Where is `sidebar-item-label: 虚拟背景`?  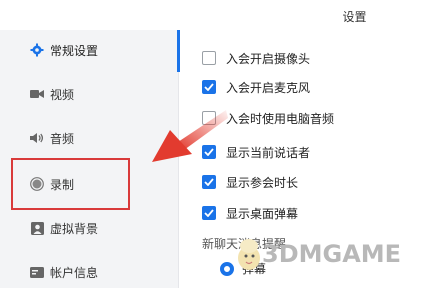 sidebar-item-label: 虚拟背景 is located at coordinates (74, 228).